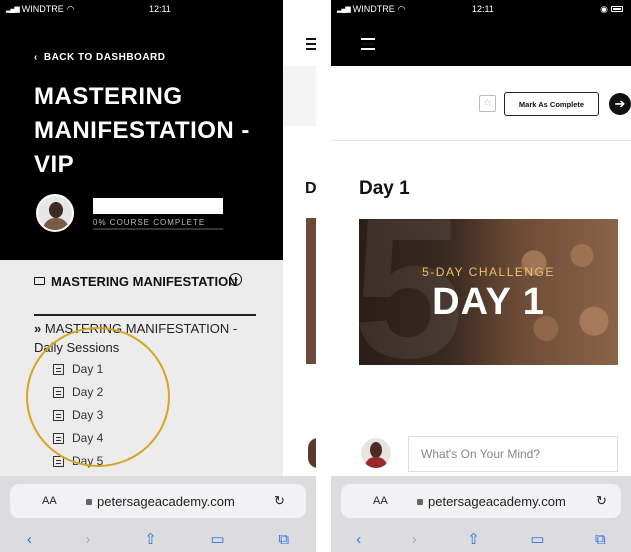  What do you see at coordinates (142, 130) in the screenshot?
I see `course-title: MASTERING MANIFESTATION - VIP` at bounding box center [142, 130].